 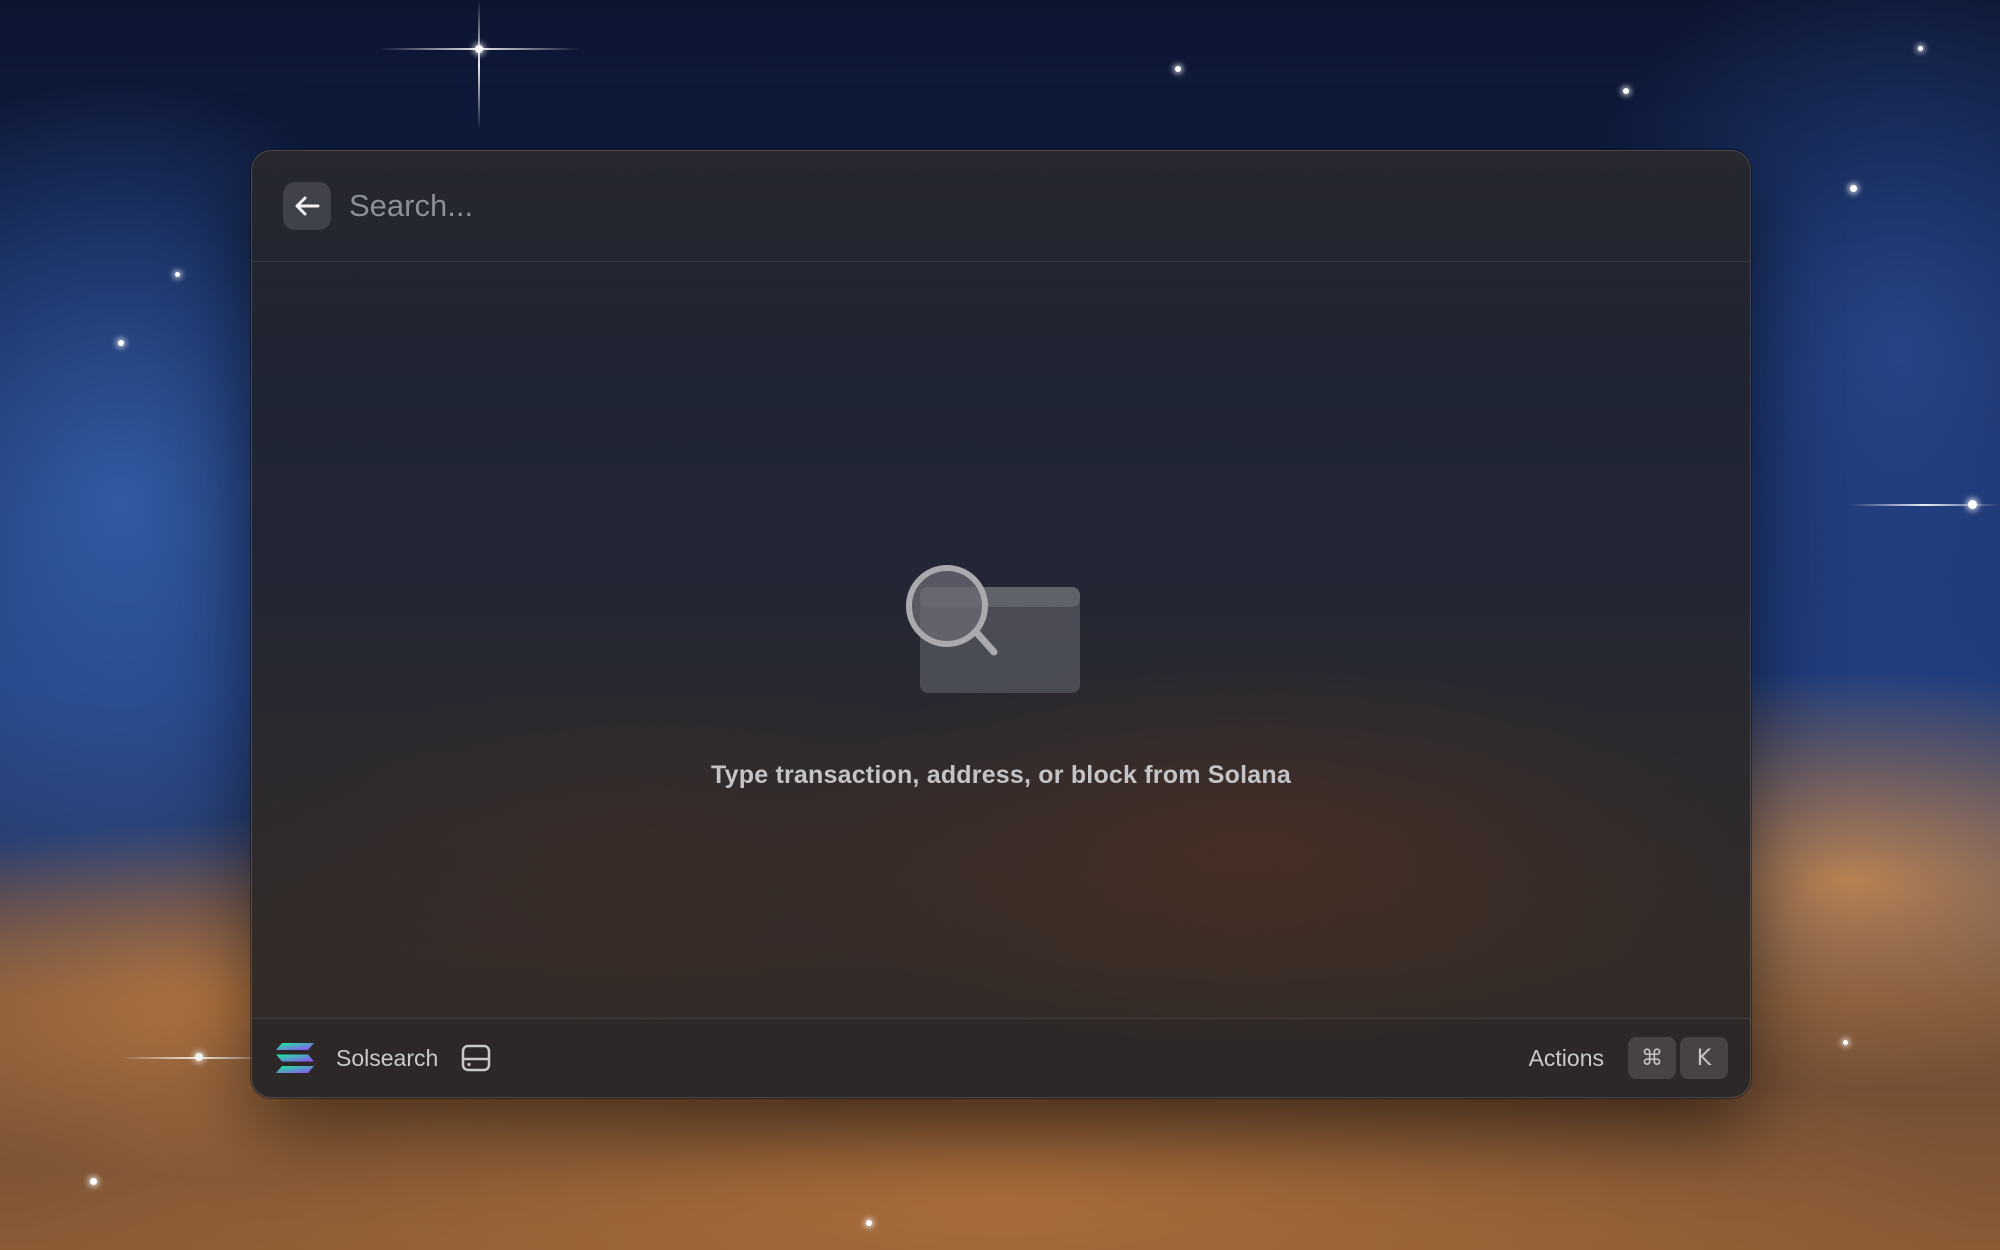 What do you see at coordinates (1048, 206) in the screenshot?
I see `search-input` at bounding box center [1048, 206].